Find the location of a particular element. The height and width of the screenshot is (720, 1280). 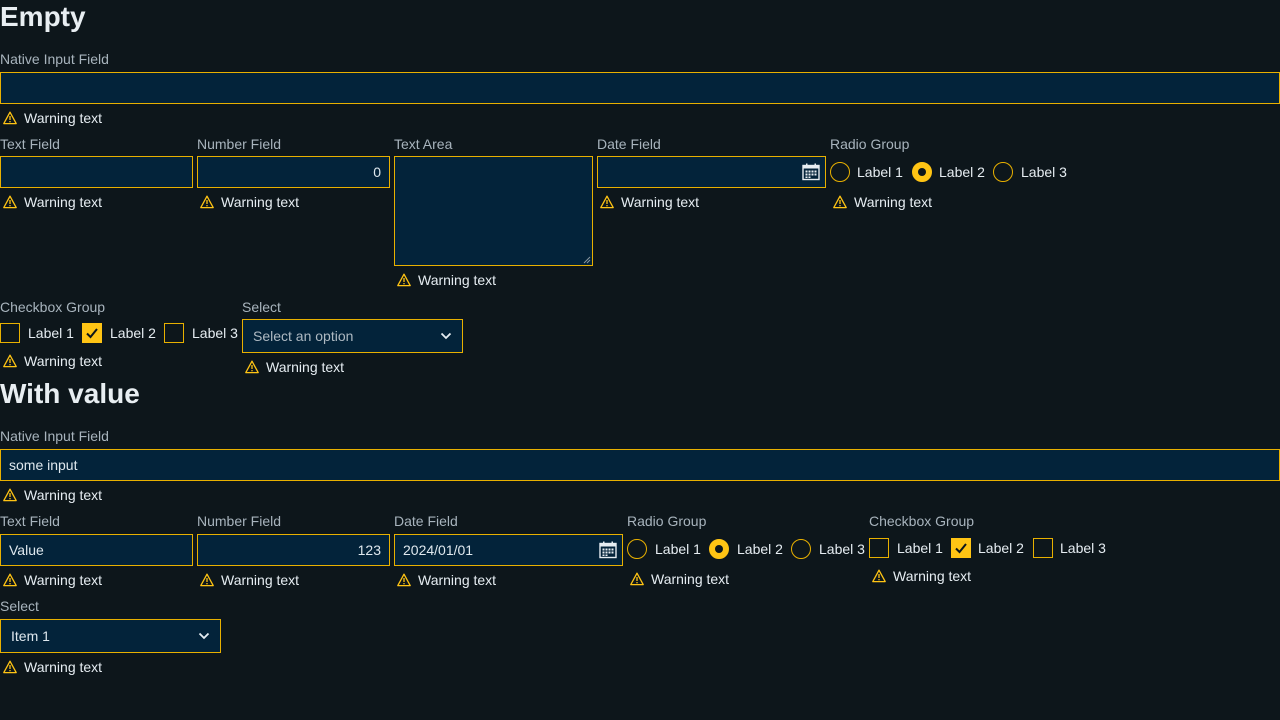

text-area-input is located at coordinates (493, 211).